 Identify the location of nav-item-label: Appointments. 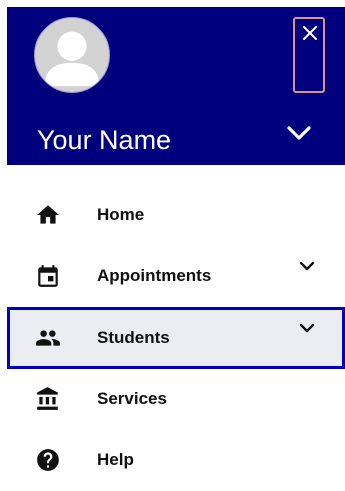
(154, 275).